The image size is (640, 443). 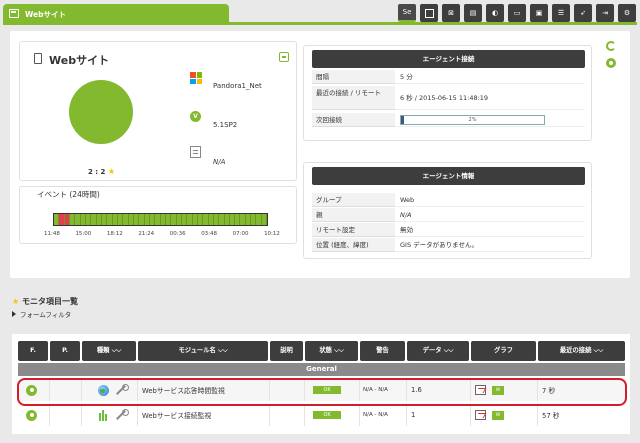 What do you see at coordinates (320, 23) in the screenshot?
I see `title-underline` at bounding box center [320, 23].